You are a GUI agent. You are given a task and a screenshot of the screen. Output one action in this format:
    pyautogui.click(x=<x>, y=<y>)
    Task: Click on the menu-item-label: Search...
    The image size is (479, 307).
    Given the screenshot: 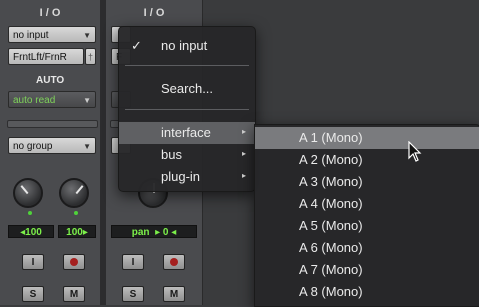 What is the action you would take?
    pyautogui.click(x=187, y=88)
    